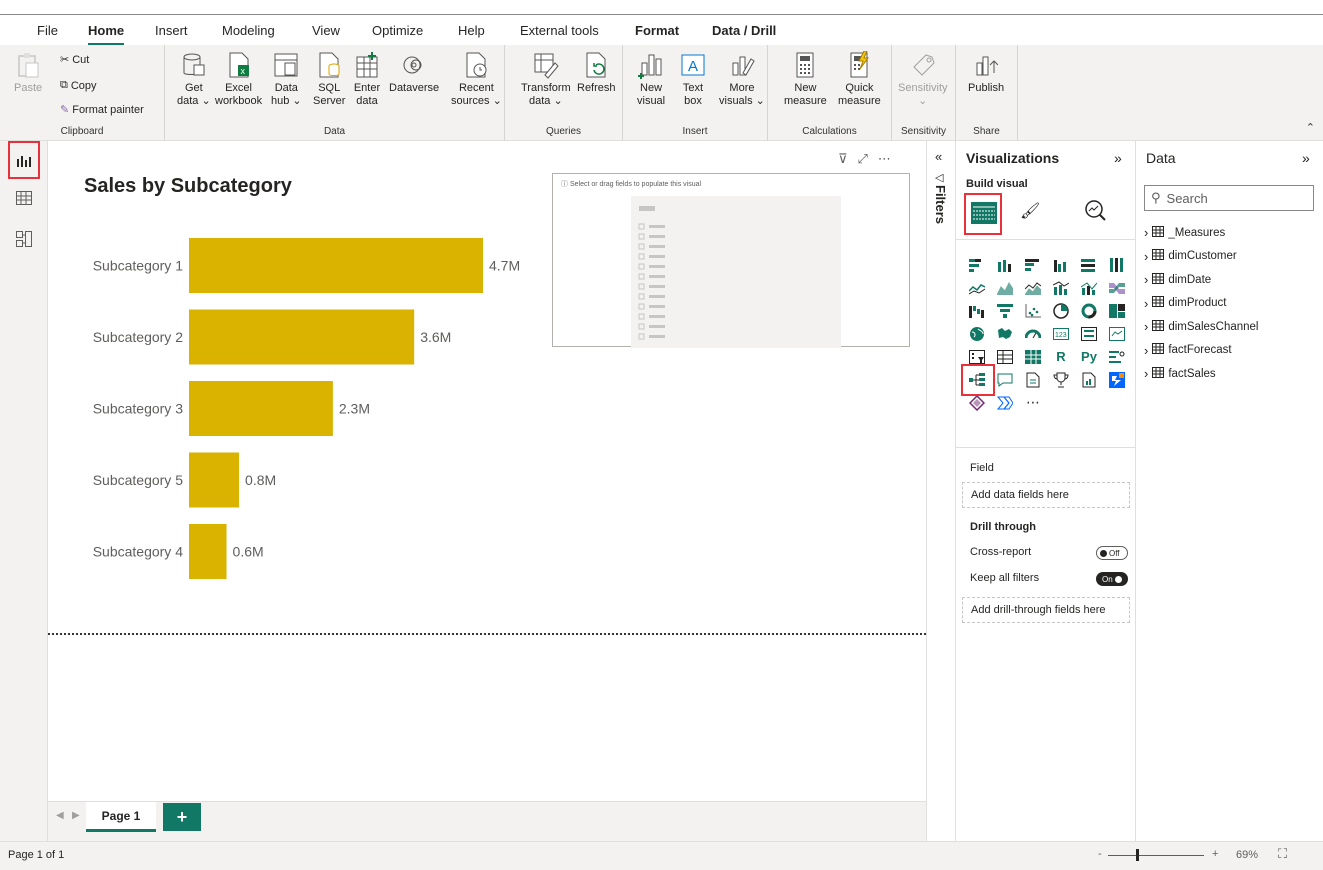  Describe the element at coordinates (977, 288) in the screenshot. I see `line-chart-icon` at that location.